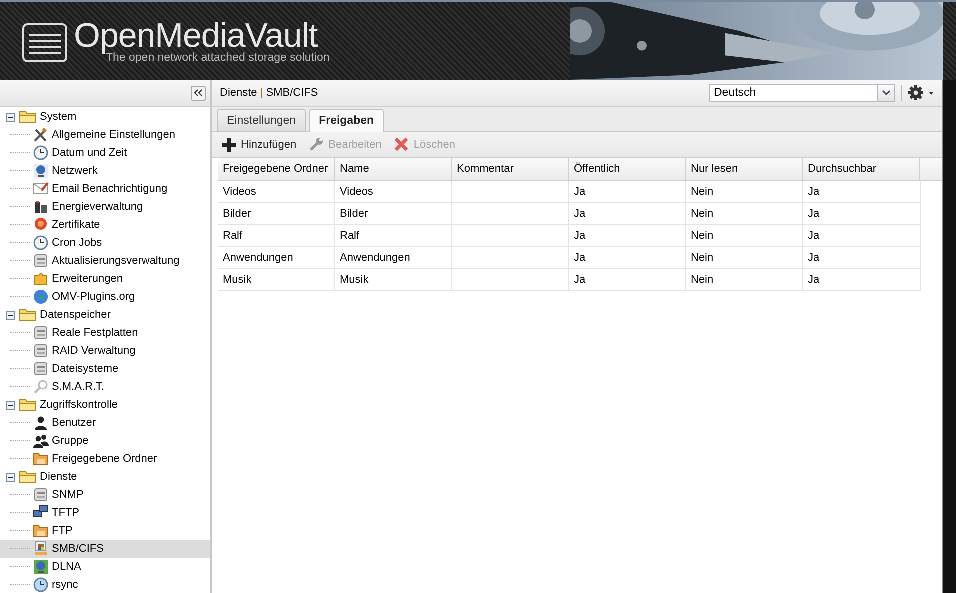  Describe the element at coordinates (229, 145) in the screenshot. I see `plus-icon` at that location.